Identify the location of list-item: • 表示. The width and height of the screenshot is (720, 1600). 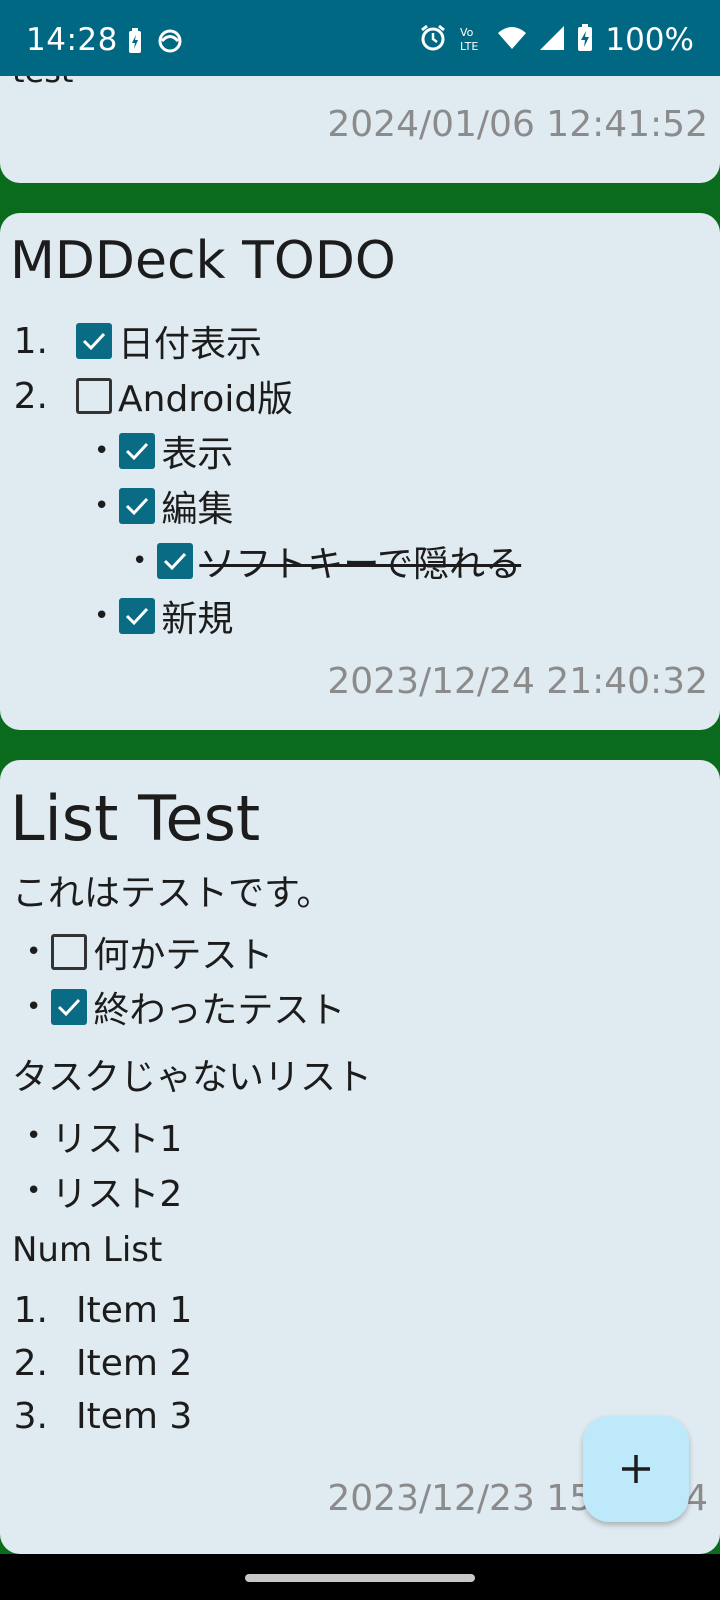
(163, 451).